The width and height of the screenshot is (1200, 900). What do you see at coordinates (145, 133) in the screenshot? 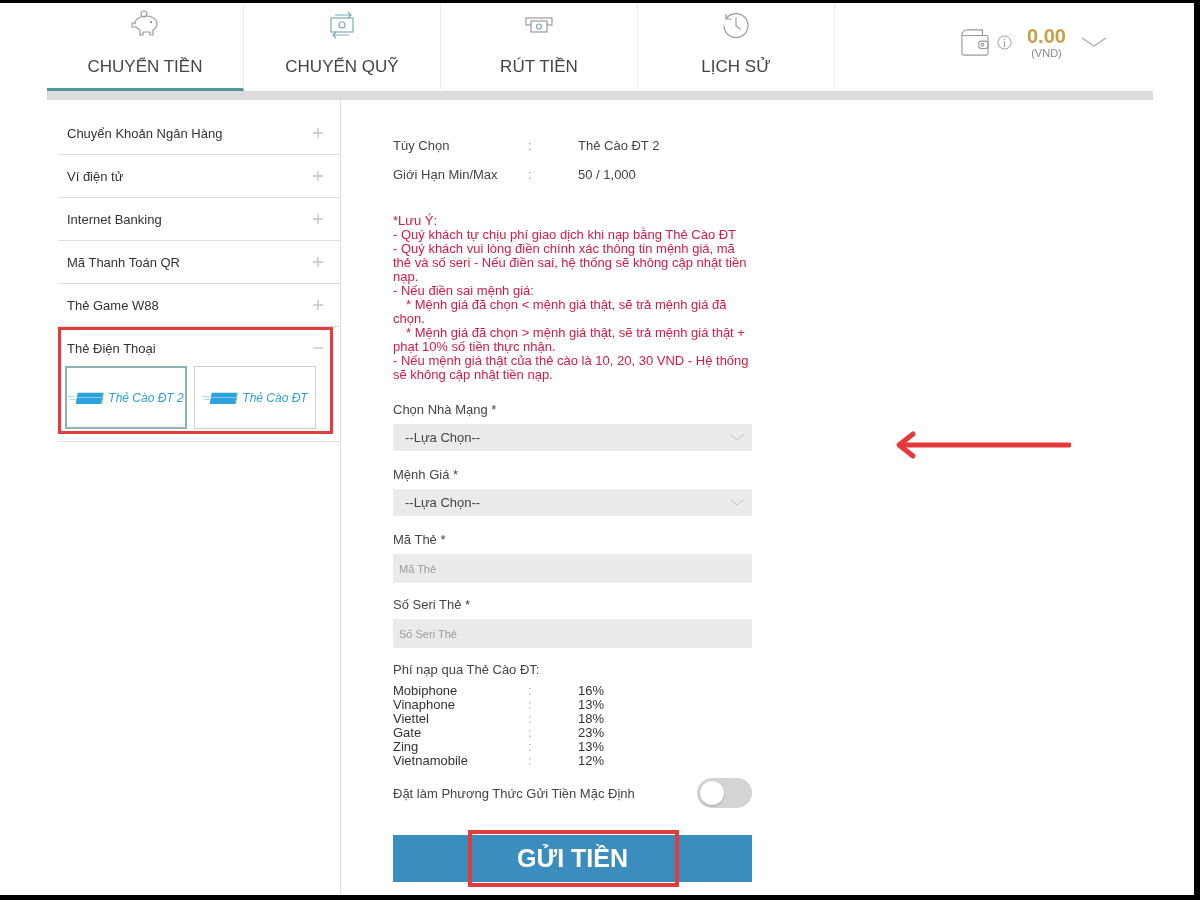
I see `sidebar-item: Chuyển Khoản Ngân Hàng` at bounding box center [145, 133].